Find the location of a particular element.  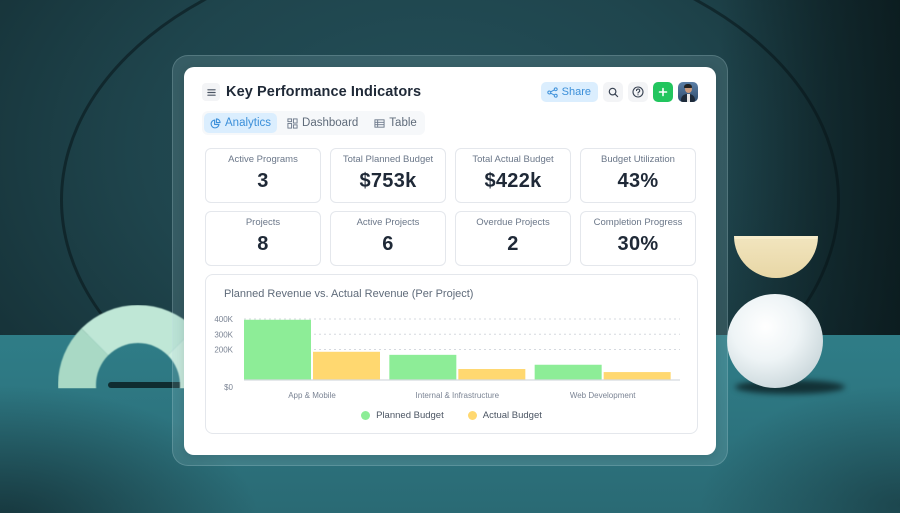

help-circle-icon is located at coordinates (638, 92).